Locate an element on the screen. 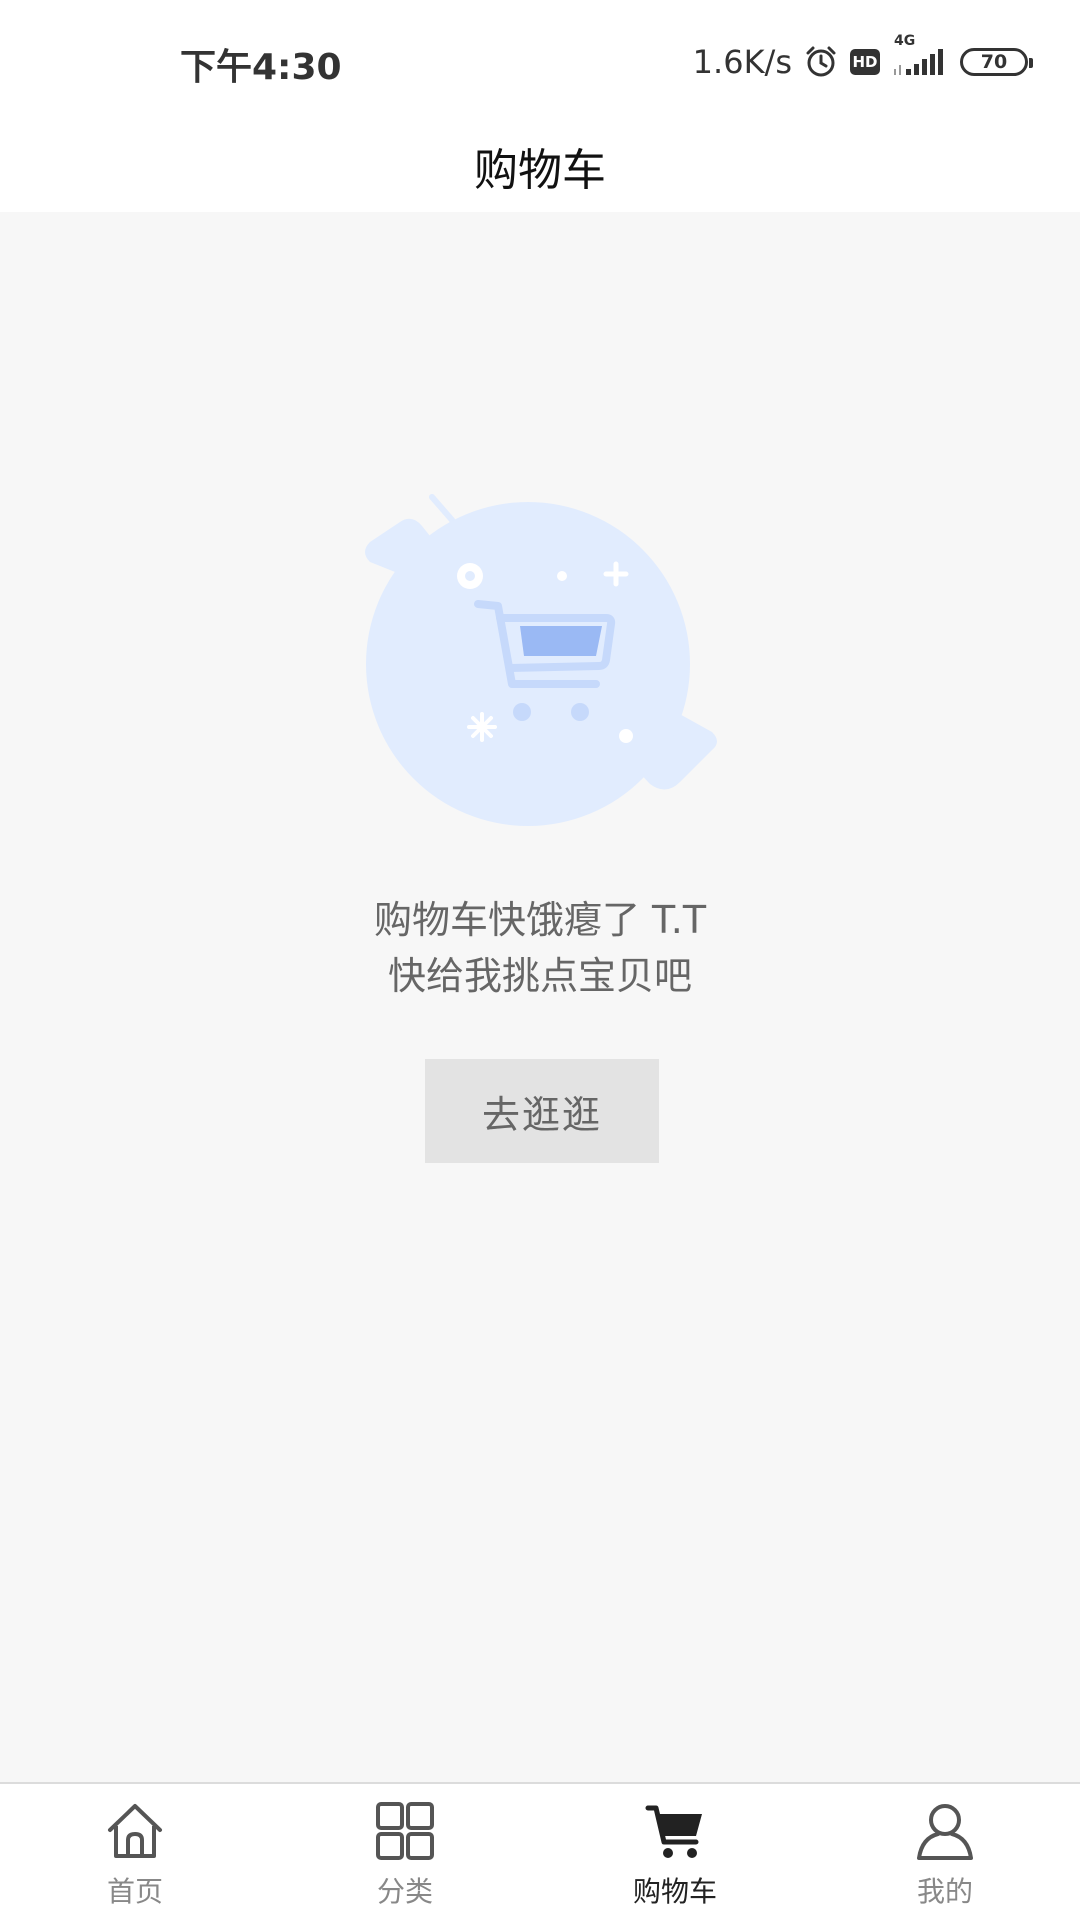 The height and width of the screenshot is (1920, 1080). empty-message-line2: 快给我挑点宝贝吧 is located at coordinates (539, 976).